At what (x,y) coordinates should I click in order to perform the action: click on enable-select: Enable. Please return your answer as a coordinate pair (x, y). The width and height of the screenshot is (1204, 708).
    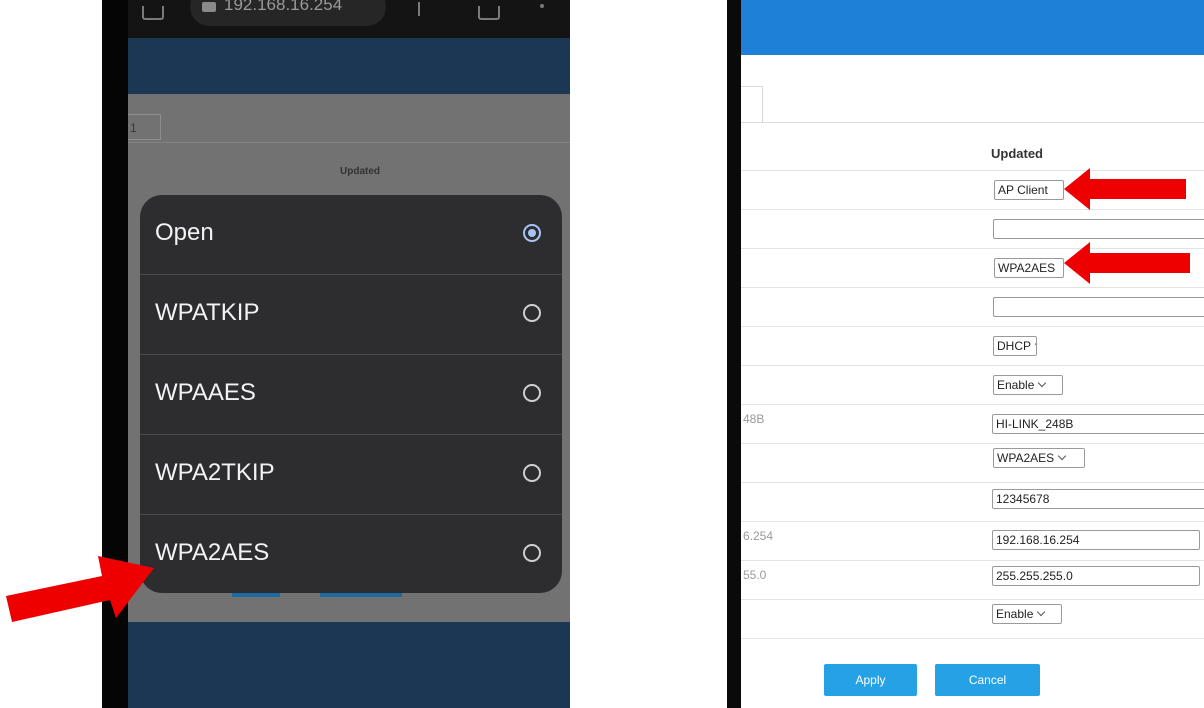
    Looking at the image, I should click on (1028, 385).